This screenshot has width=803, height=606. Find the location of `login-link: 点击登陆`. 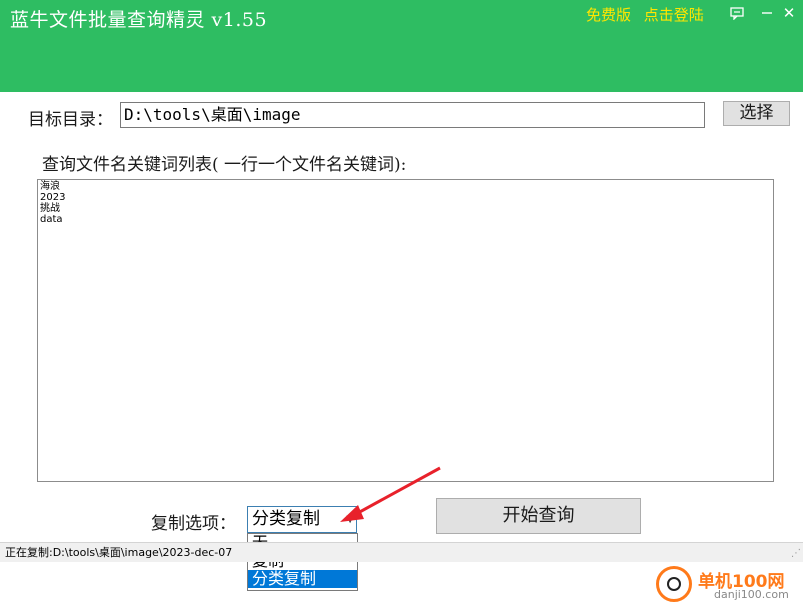

login-link: 点击登陆 is located at coordinates (674, 15).